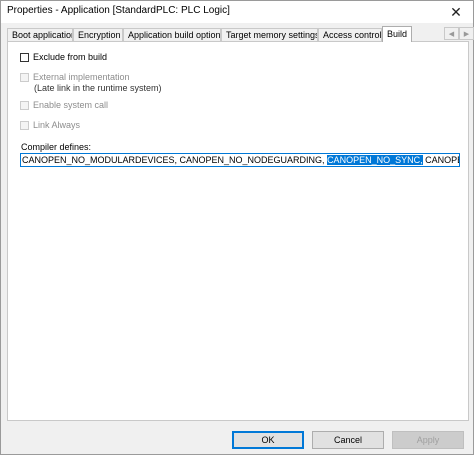 This screenshot has width=474, height=455. What do you see at coordinates (56, 147) in the screenshot?
I see `compiler-defines-label: Compiler defines:` at bounding box center [56, 147].